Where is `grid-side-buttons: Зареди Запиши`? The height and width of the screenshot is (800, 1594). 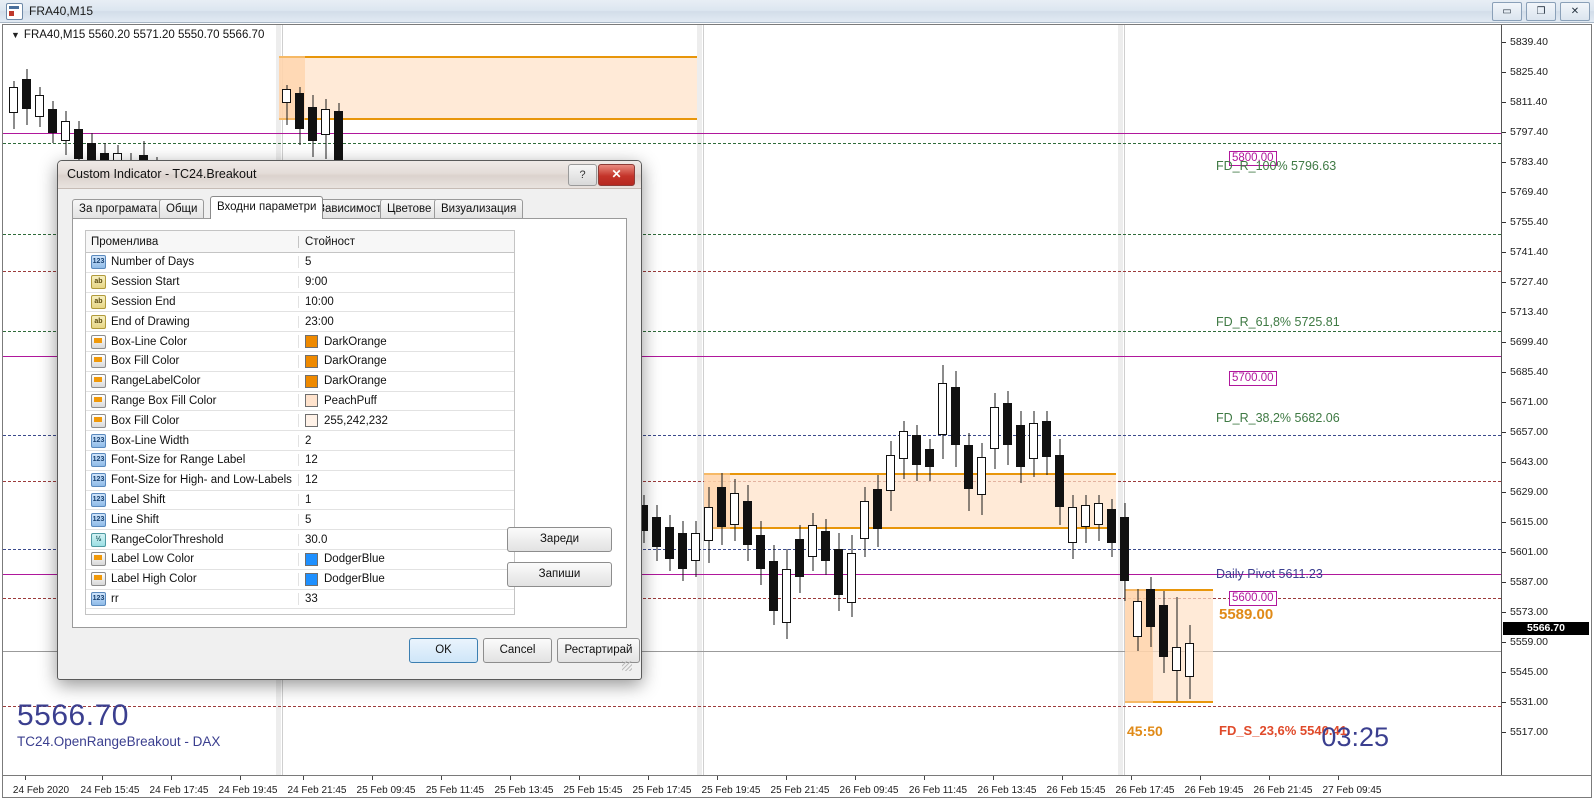
grid-side-buttons: Зареди Запиши is located at coordinates (559, 557).